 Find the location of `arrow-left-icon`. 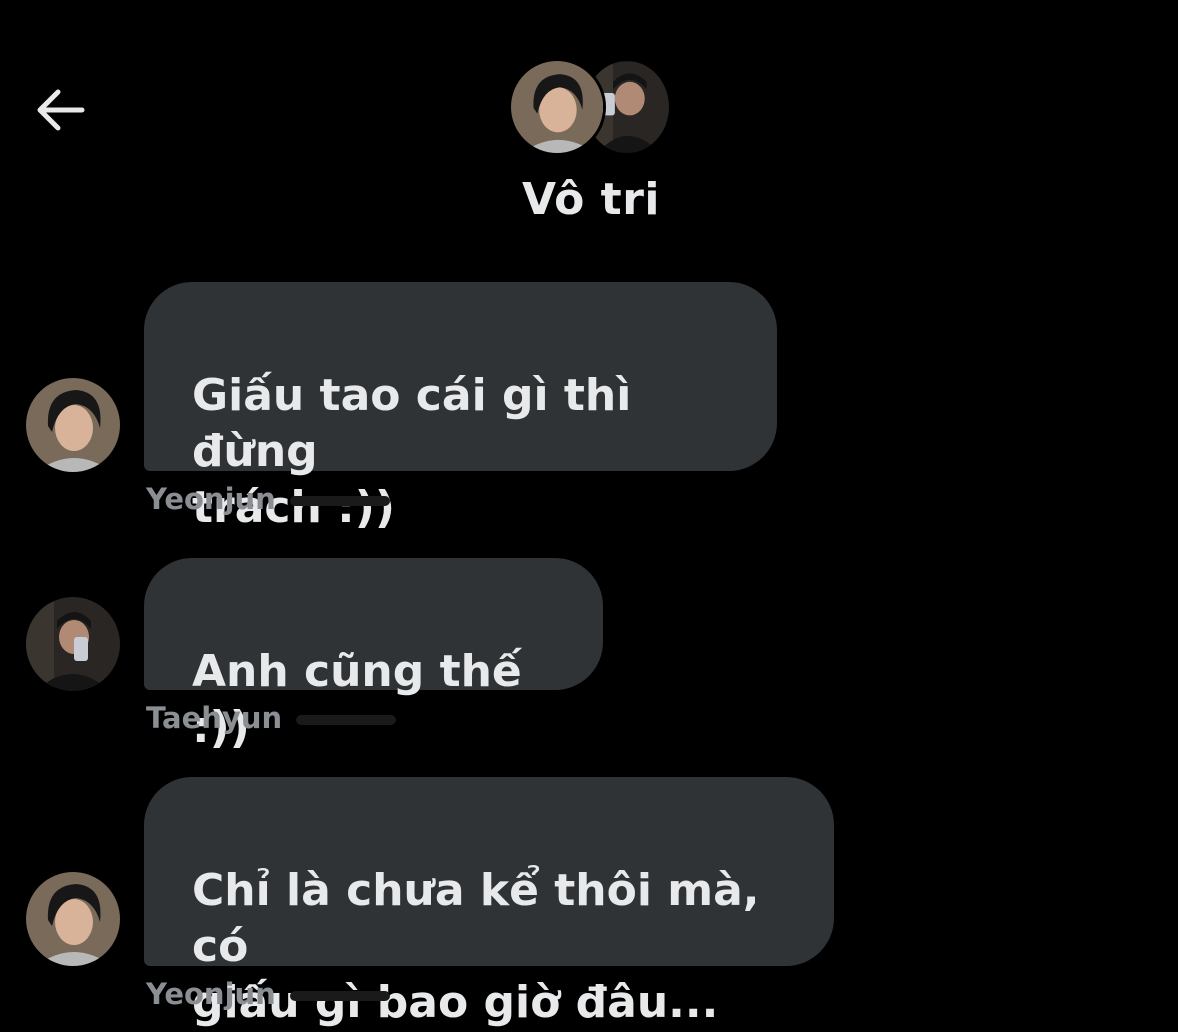

arrow-left-icon is located at coordinates (61, 110).